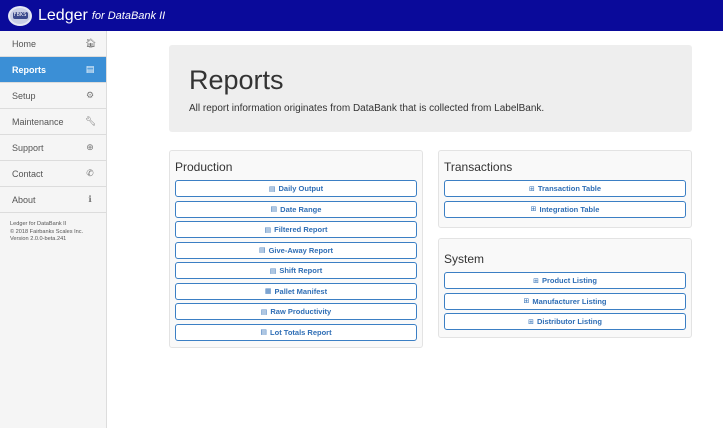 This screenshot has width=723, height=428. I want to click on button-label: Raw Productivity, so click(301, 311).